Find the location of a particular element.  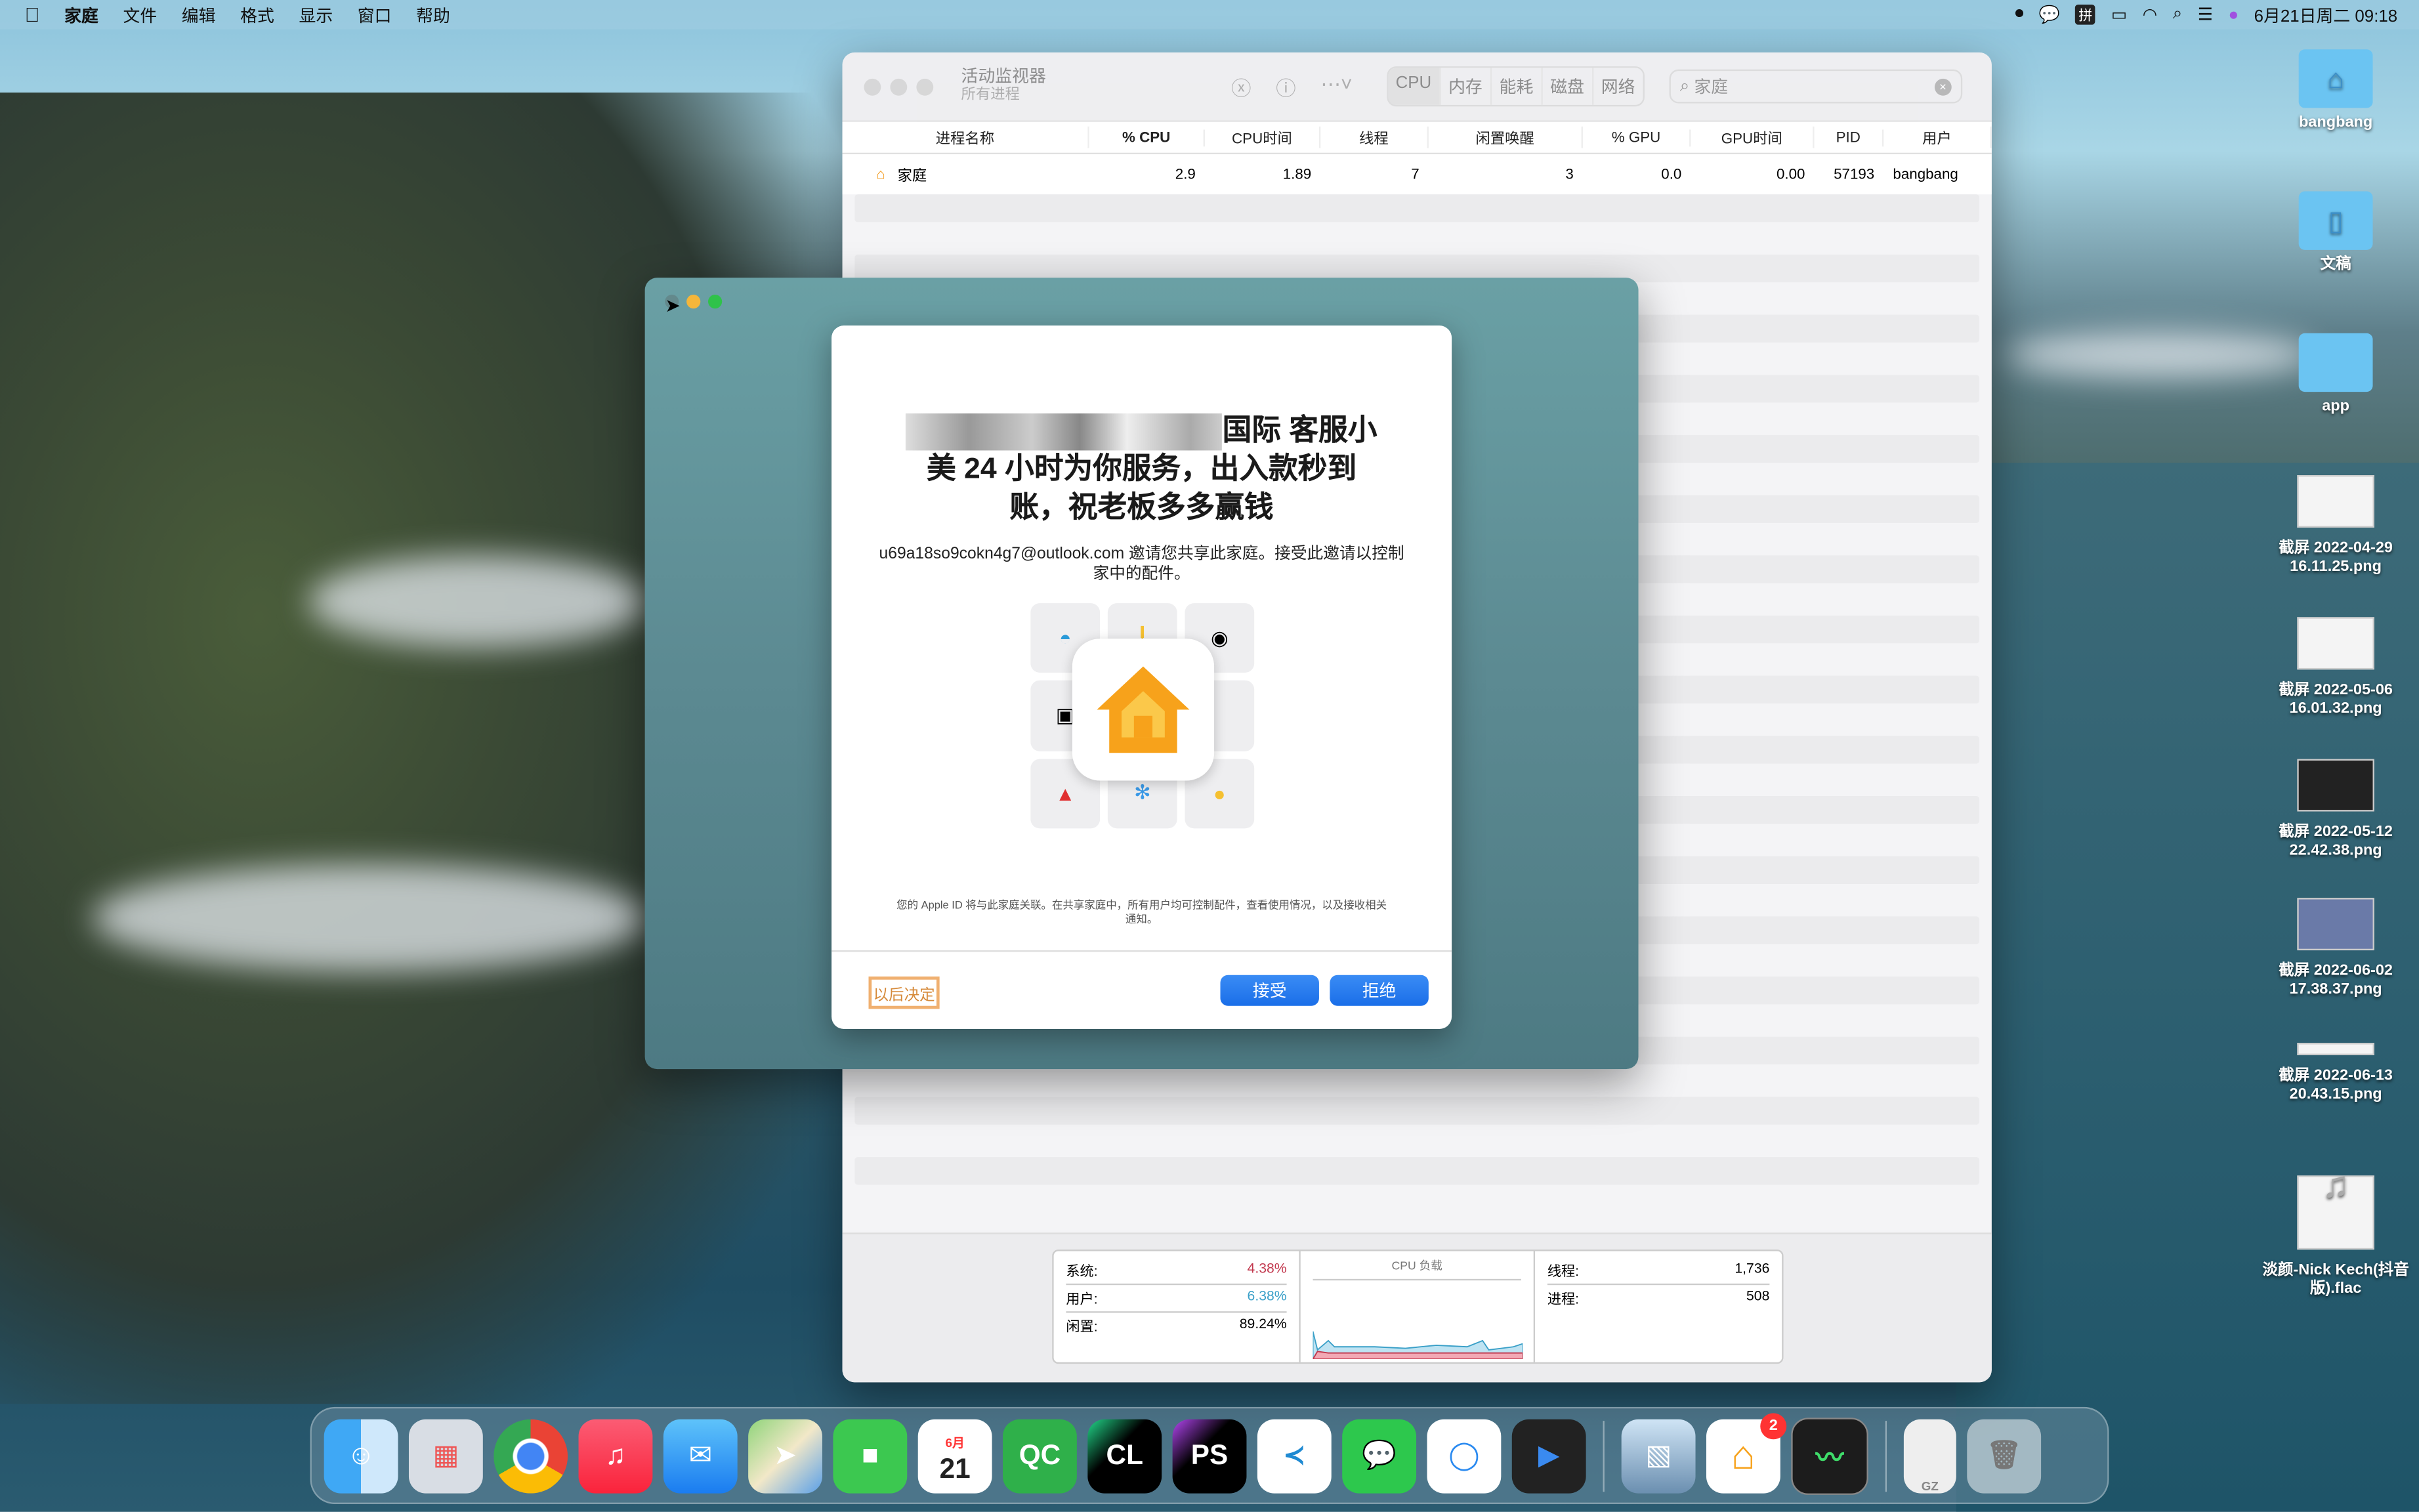

control-center-icon: ☰ is located at coordinates (2205, 14).